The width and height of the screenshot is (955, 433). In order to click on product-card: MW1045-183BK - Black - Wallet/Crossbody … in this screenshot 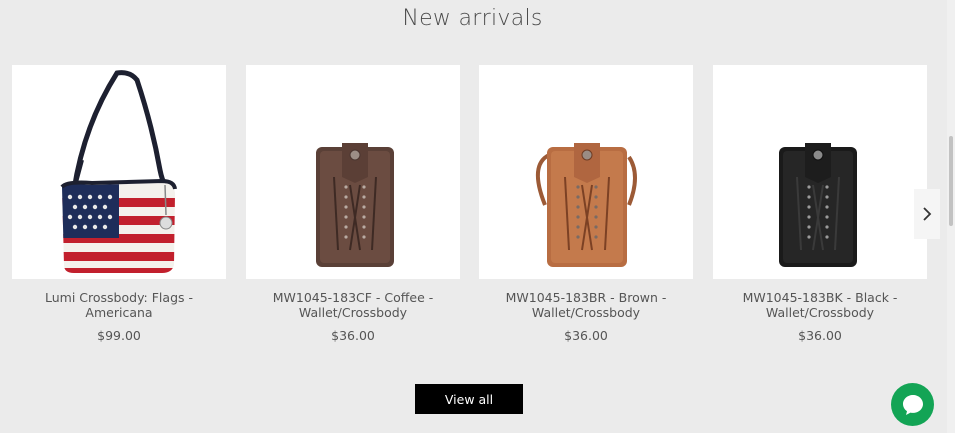, I will do `click(820, 204)`.